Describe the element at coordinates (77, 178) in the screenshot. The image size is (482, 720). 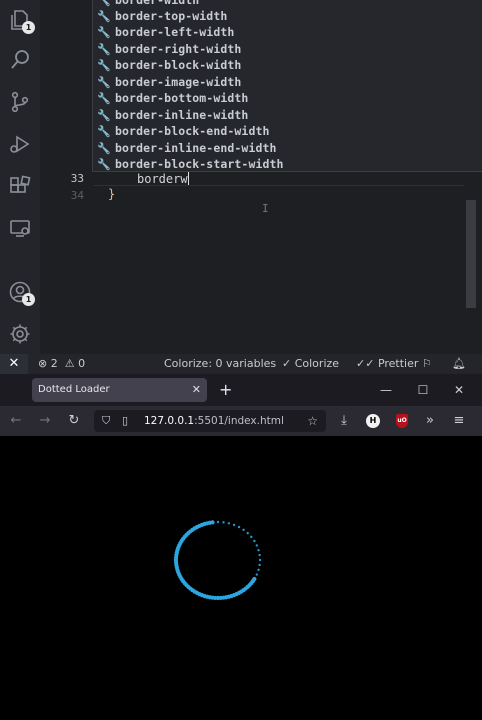
I see `line-number: 33` at that location.